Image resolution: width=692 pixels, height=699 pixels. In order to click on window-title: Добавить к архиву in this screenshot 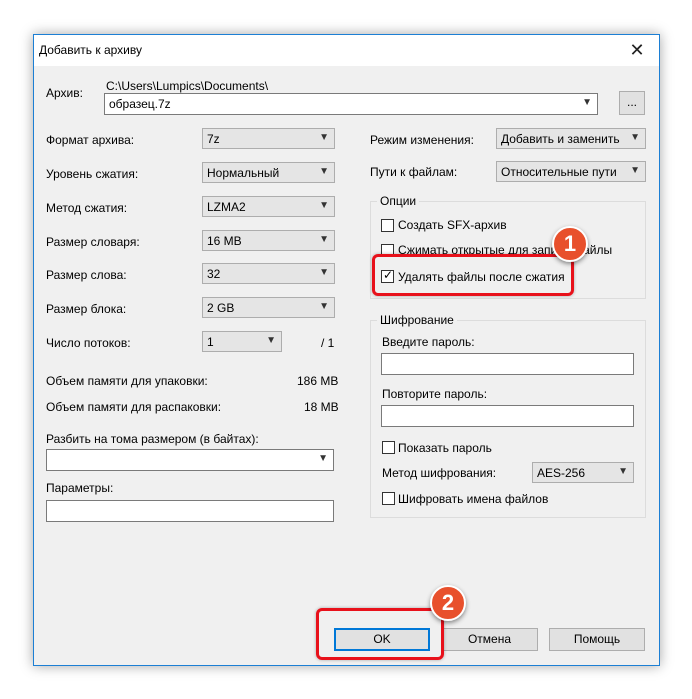, I will do `click(90, 50)`.